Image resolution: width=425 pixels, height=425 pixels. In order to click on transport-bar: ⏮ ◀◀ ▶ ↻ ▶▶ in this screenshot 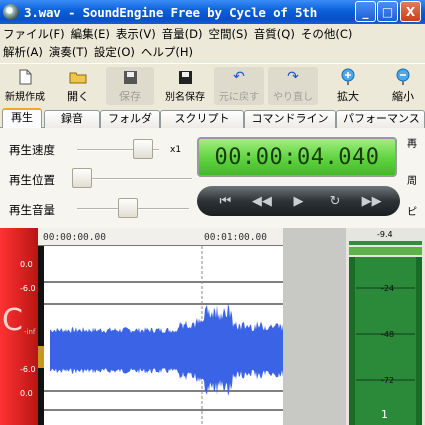, I will do `click(298, 201)`.